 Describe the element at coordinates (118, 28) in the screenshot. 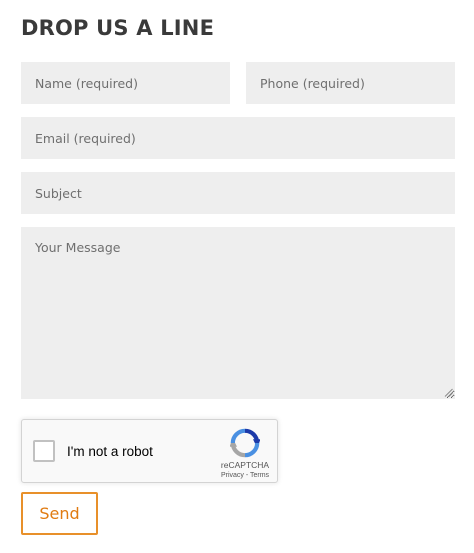

I see `form-title: DROP US A LINE` at that location.